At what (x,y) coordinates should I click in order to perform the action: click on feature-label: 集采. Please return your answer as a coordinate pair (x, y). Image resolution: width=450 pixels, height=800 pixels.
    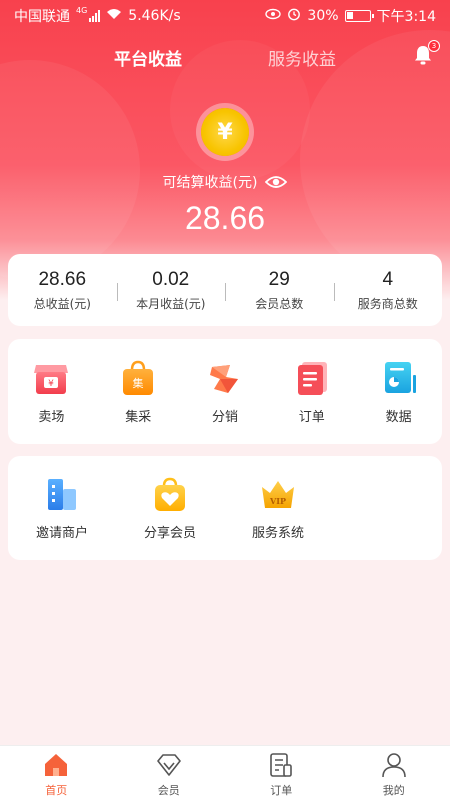
    Looking at the image, I should click on (138, 417).